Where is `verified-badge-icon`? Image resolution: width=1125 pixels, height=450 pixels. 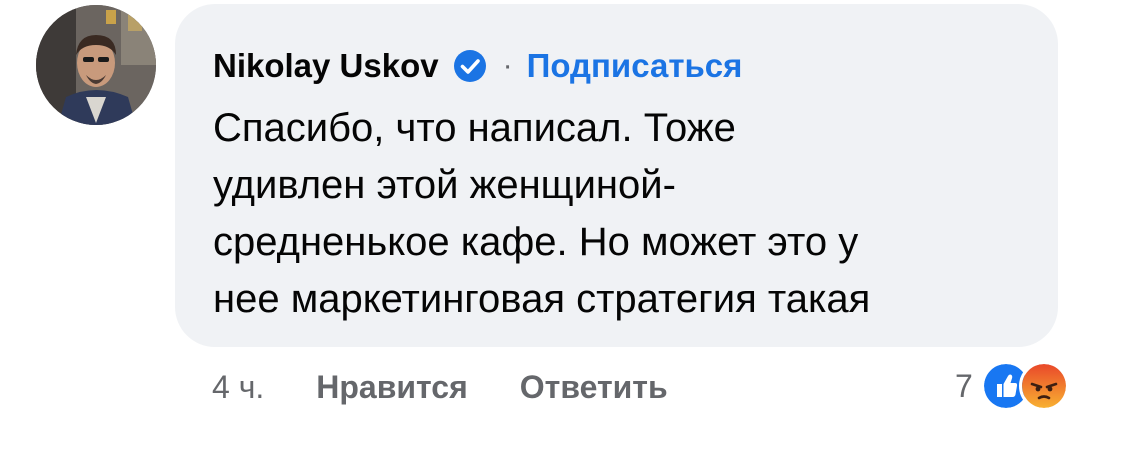
verified-badge-icon is located at coordinates (469, 66).